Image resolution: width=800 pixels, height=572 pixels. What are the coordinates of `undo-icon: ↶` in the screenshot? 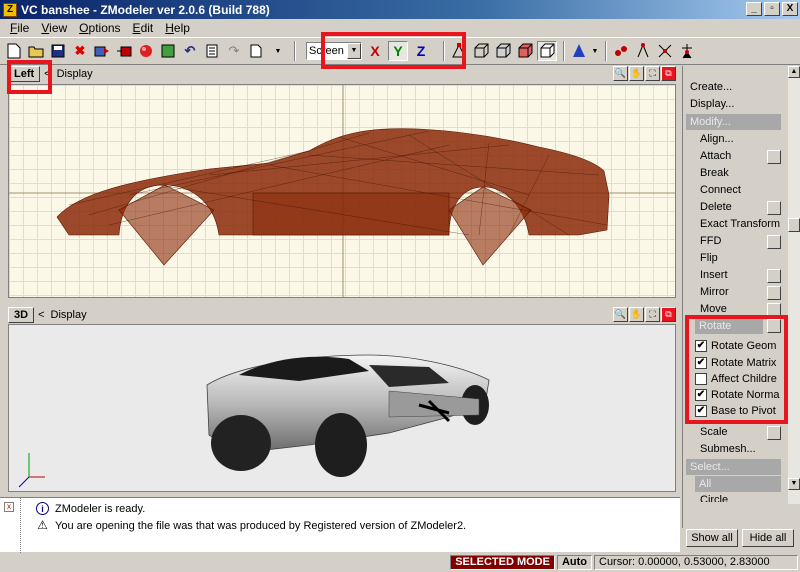 It's located at (190, 51).